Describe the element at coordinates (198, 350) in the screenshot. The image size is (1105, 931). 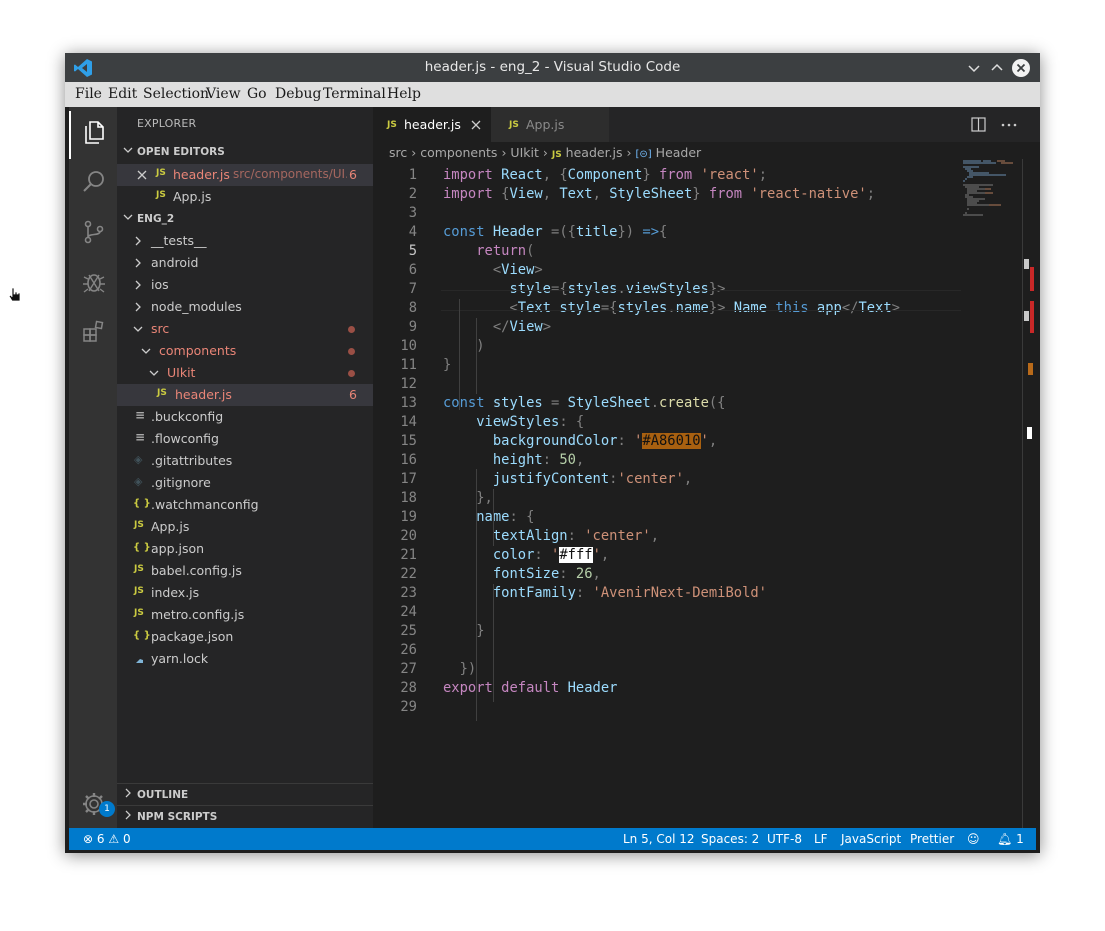
I see `folder-label: components` at that location.